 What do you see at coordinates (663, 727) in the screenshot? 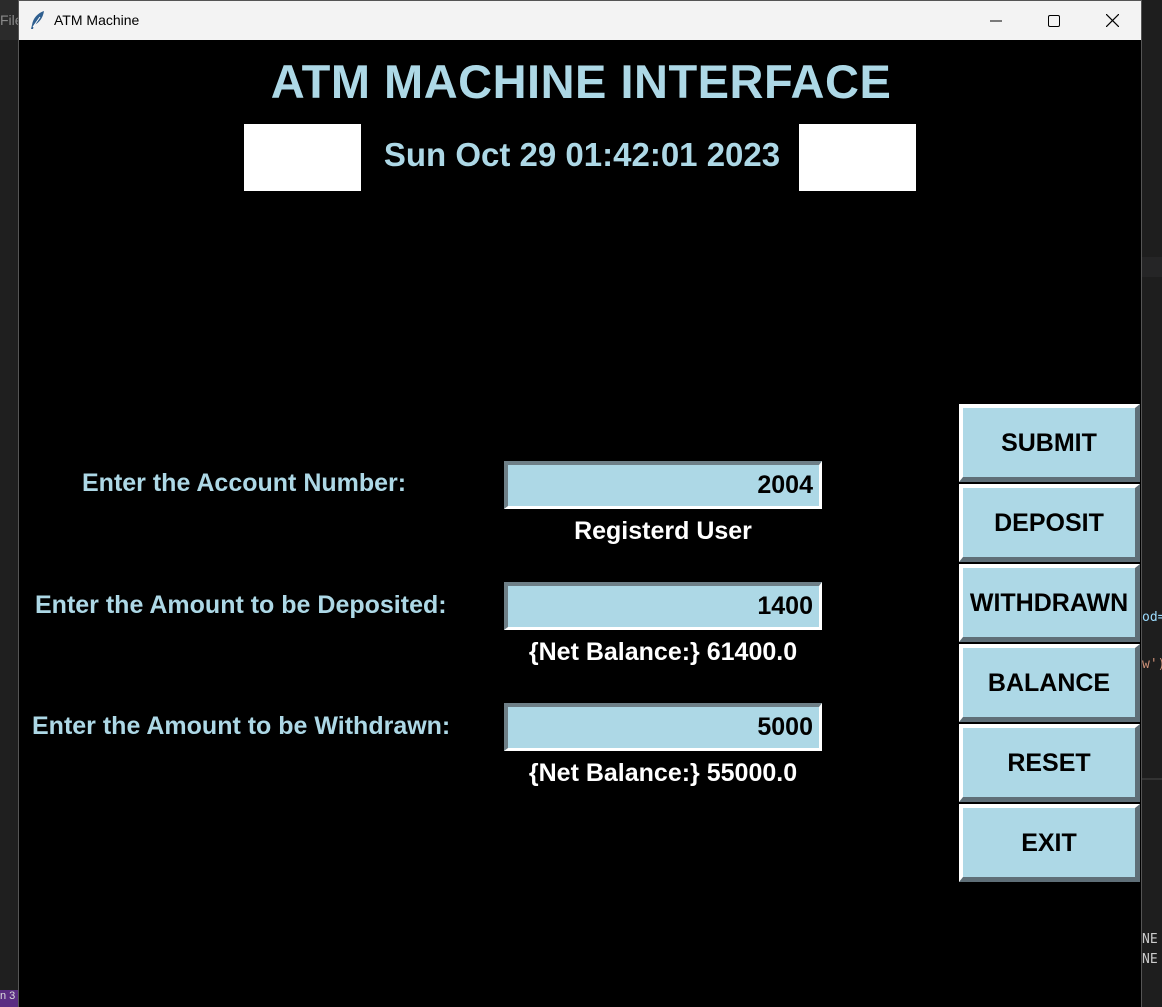
I see `withdraw-amount-input` at bounding box center [663, 727].